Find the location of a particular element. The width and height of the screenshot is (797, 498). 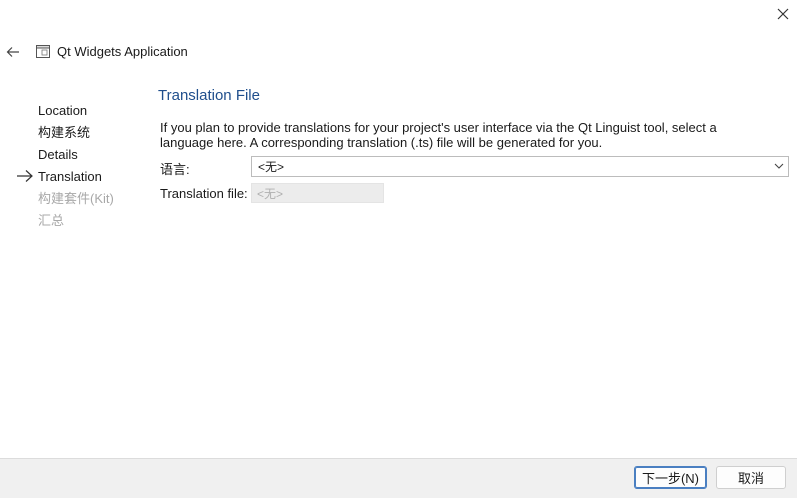

step-location: Location is located at coordinates (63, 110).